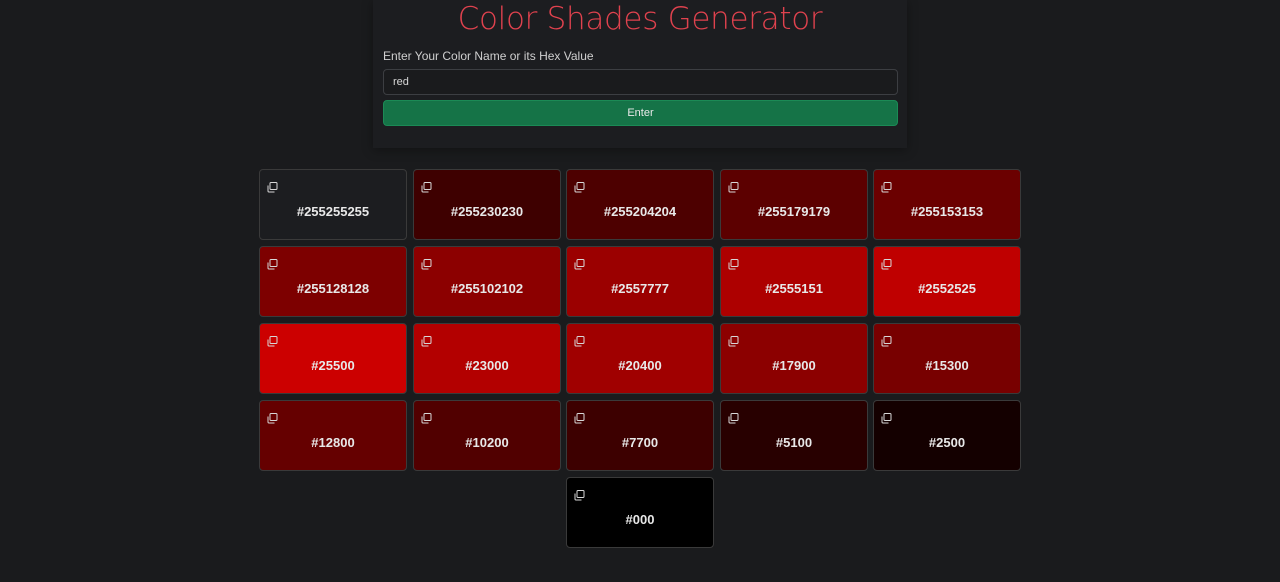 This screenshot has height=582, width=1280. Describe the element at coordinates (333, 365) in the screenshot. I see `swatch-hex-label: #25500` at that location.